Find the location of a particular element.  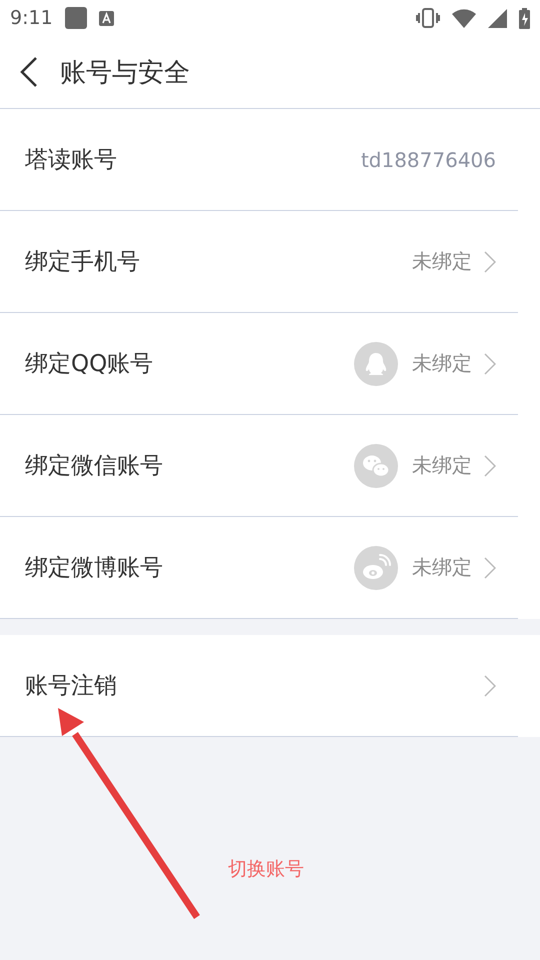

app-notification-icon is located at coordinates (75, 18).